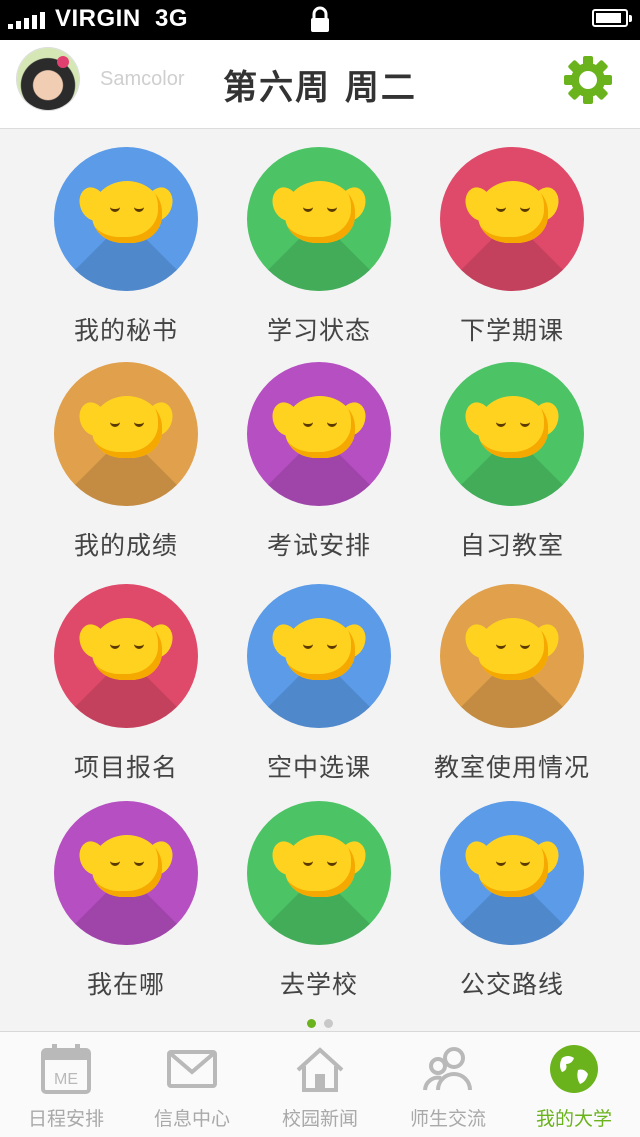 This screenshot has width=640, height=1137. I want to click on app-tile: 自习教室, so click(512, 462).